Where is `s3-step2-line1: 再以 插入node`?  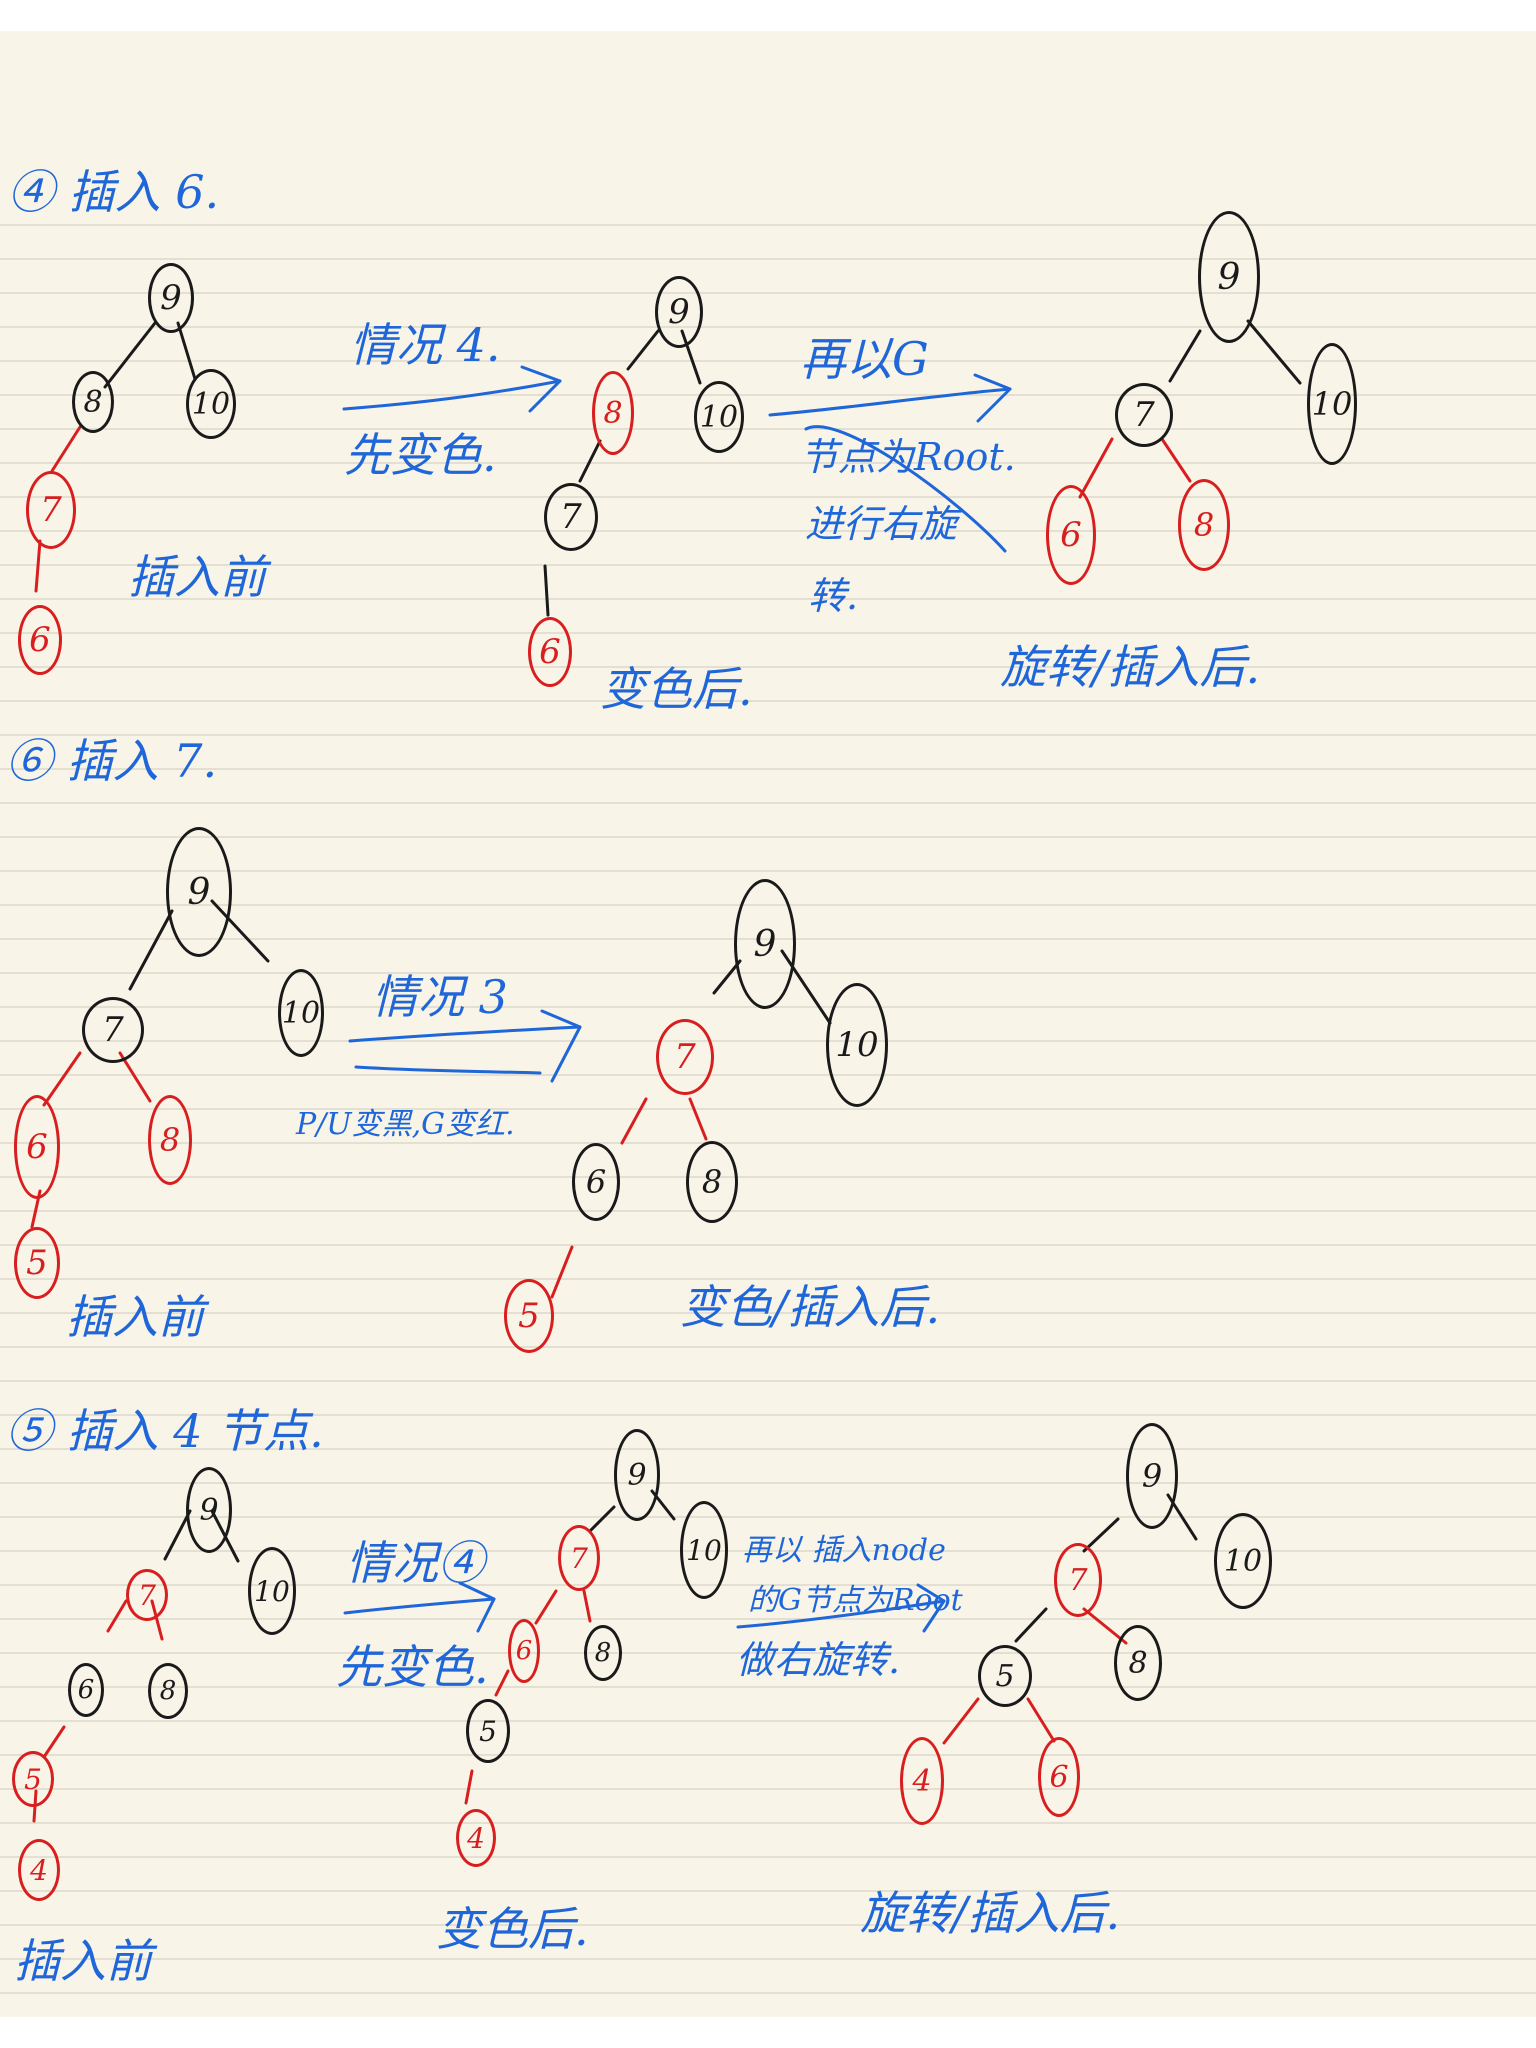
s3-step2-line1: 再以 插入node is located at coordinates (844, 1550).